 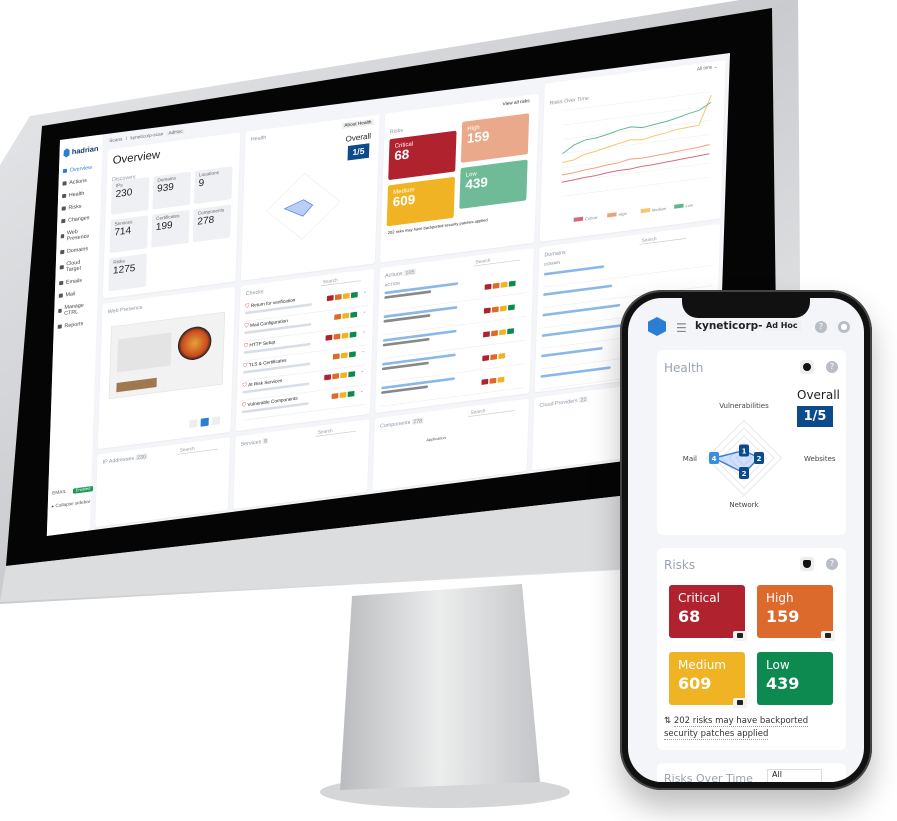 What do you see at coordinates (165, 188) in the screenshot?
I see `tile-value: 939` at bounding box center [165, 188].